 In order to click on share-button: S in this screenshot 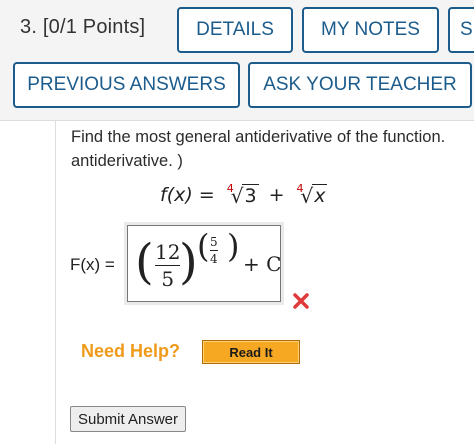, I will do `click(461, 30)`.